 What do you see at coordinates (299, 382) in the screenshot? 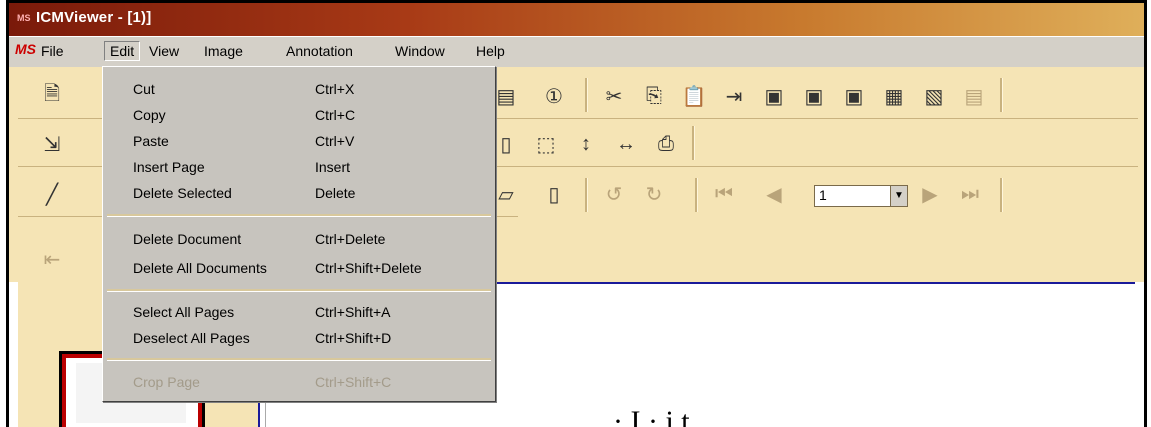
I see `menu-item-crop-page: Crop Page Ctrl+Shift+C` at bounding box center [299, 382].